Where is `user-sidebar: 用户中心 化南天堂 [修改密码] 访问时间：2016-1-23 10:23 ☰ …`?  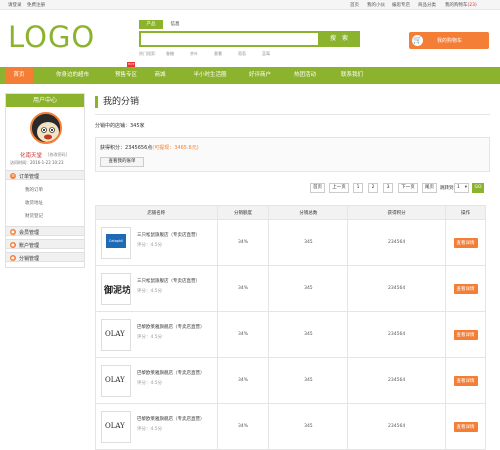 user-sidebar: 用户中心 化南天堂 [修改密码] 访问时间：2016-1-23 10:23 ☰ … is located at coordinates (45, 180).